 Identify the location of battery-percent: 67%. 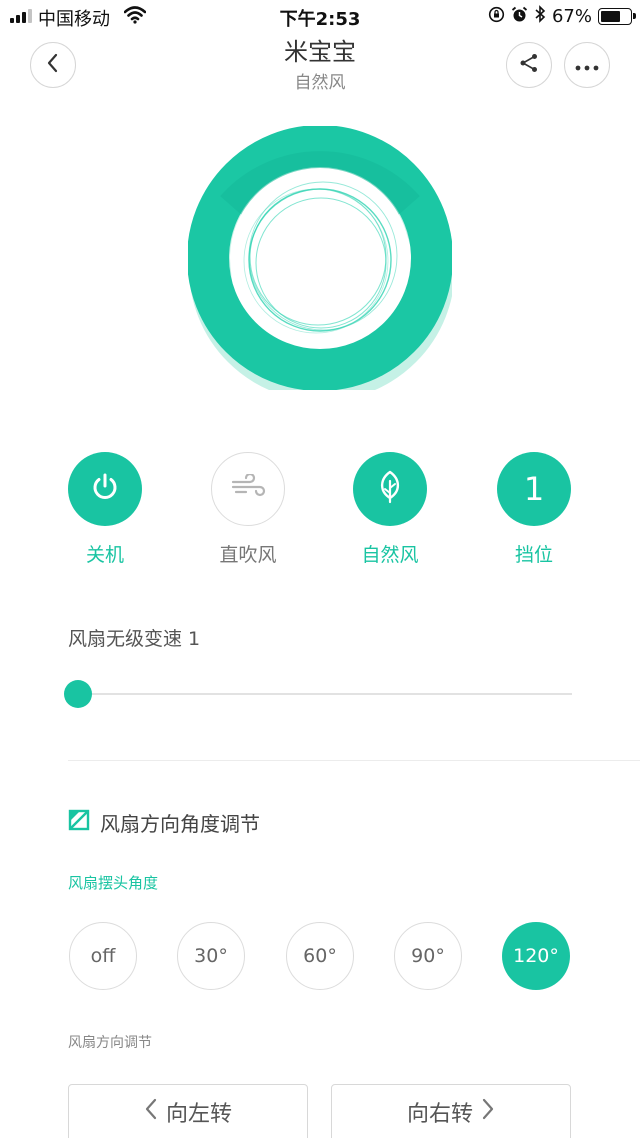
(571, 16).